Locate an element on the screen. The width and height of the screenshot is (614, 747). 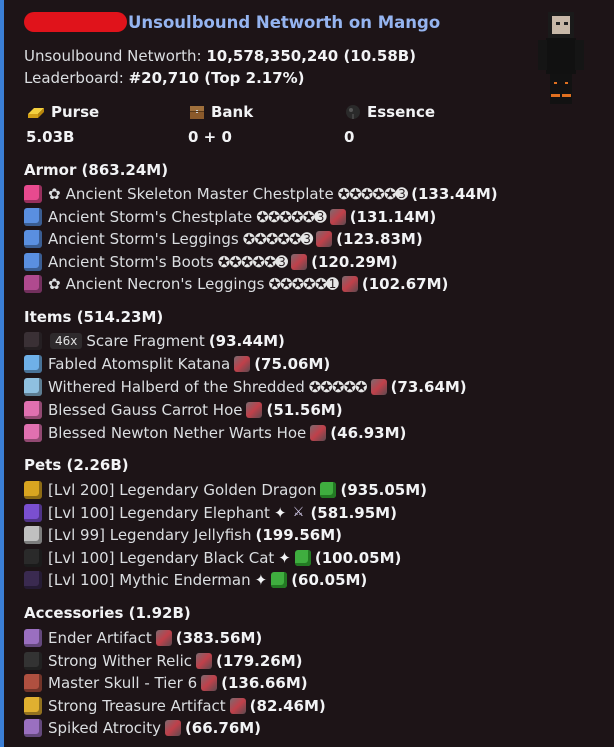
accessory-row: Spiked Atrocity (66.76M) is located at coordinates (142, 728).